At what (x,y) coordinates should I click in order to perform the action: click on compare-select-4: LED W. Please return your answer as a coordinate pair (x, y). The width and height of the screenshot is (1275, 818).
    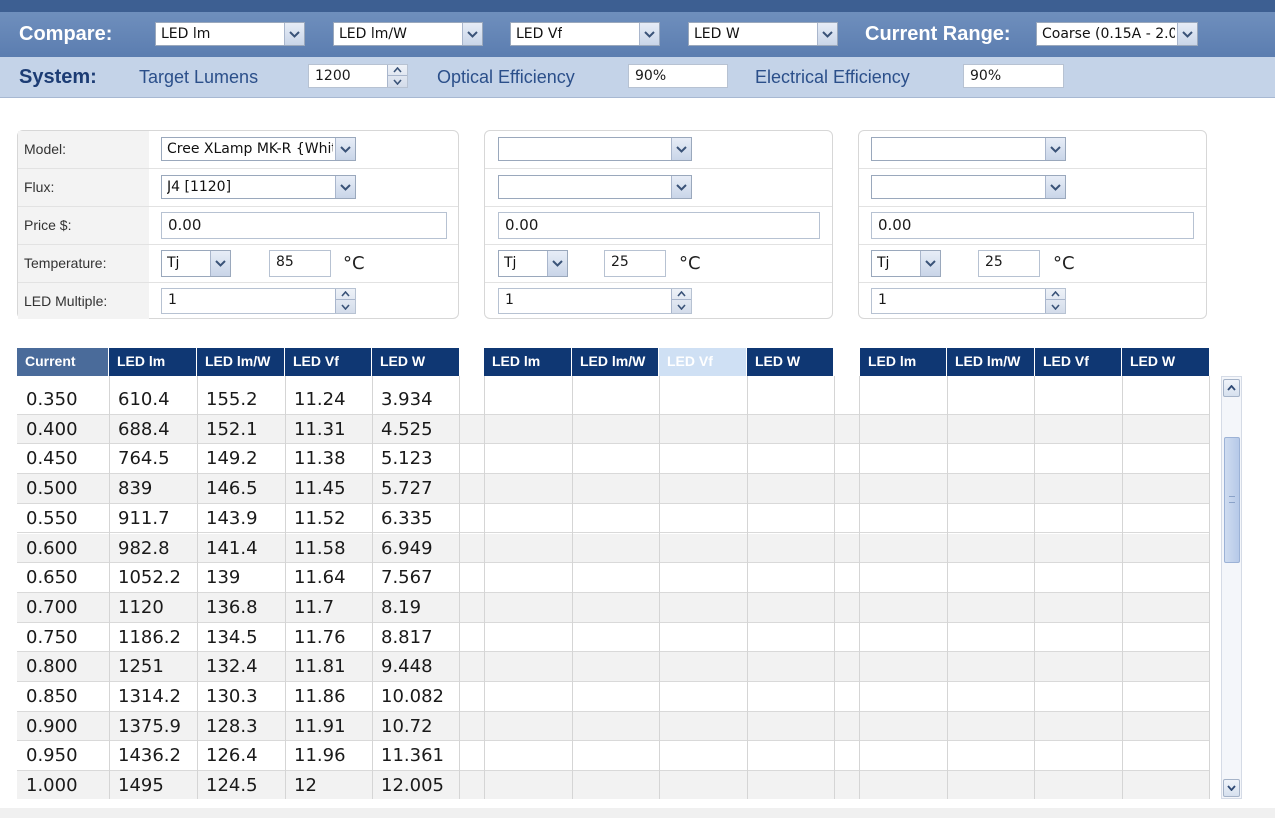
    Looking at the image, I should click on (763, 34).